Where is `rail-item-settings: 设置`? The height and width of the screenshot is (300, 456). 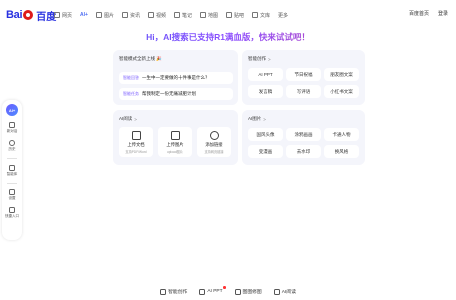 rail-item-settings: 设置 is located at coordinates (12, 195).